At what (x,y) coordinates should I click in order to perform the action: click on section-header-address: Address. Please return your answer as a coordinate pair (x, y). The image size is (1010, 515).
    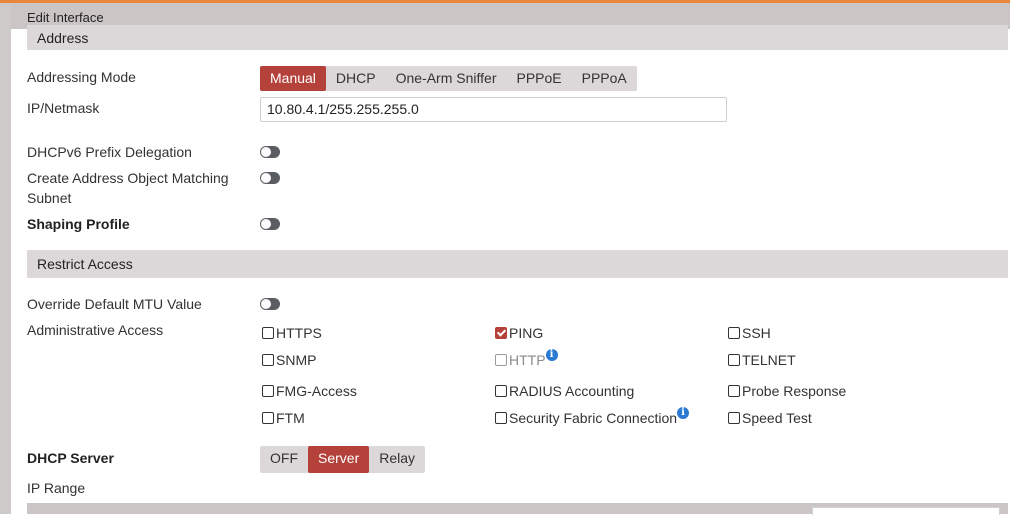
    Looking at the image, I should click on (517, 37).